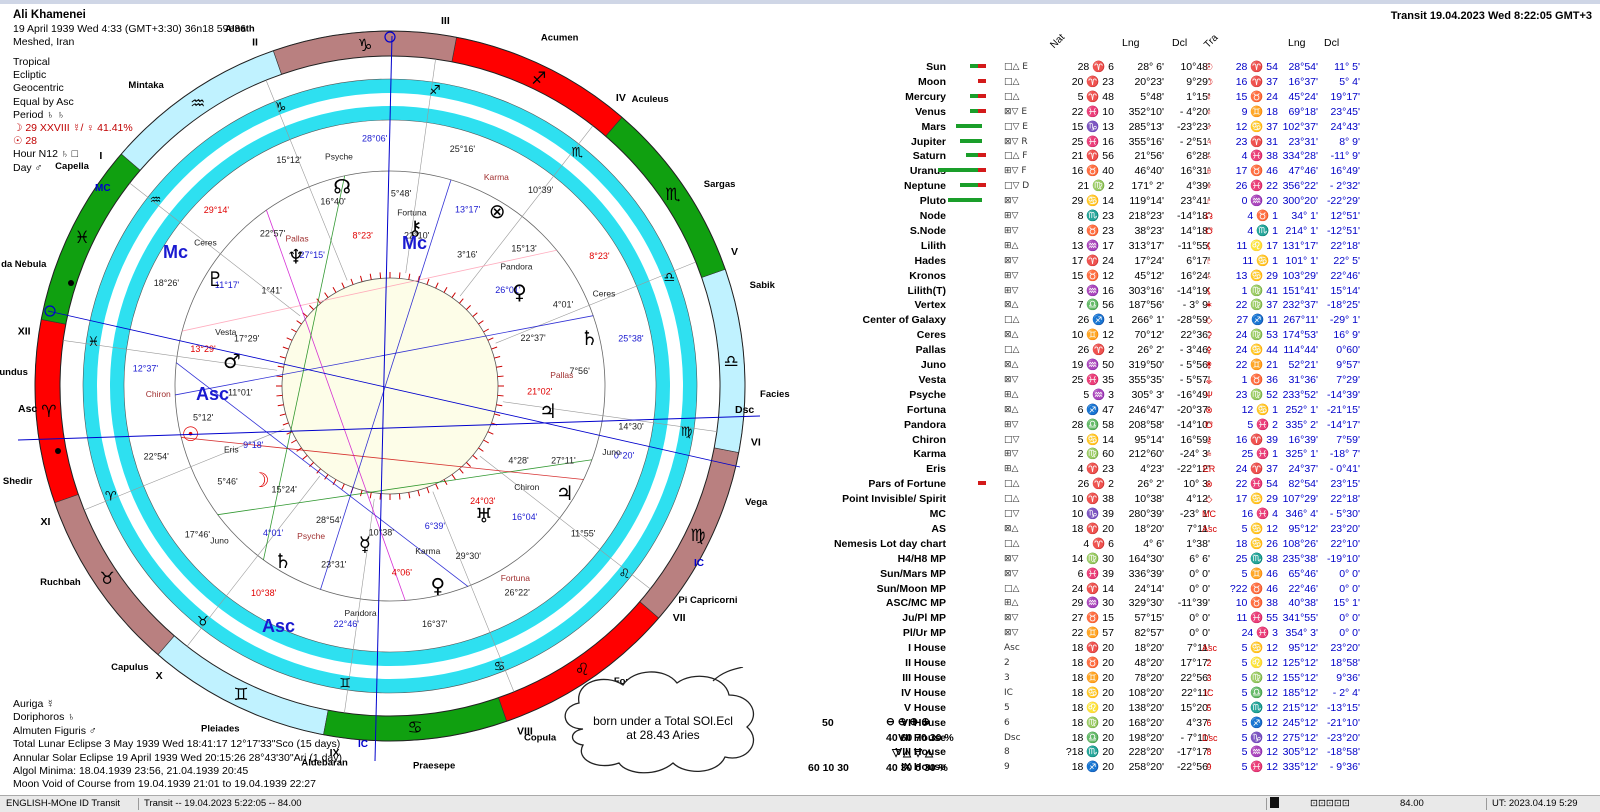 The height and width of the screenshot is (812, 1600). I want to click on transit-declination: 22°10', so click(1345, 543).